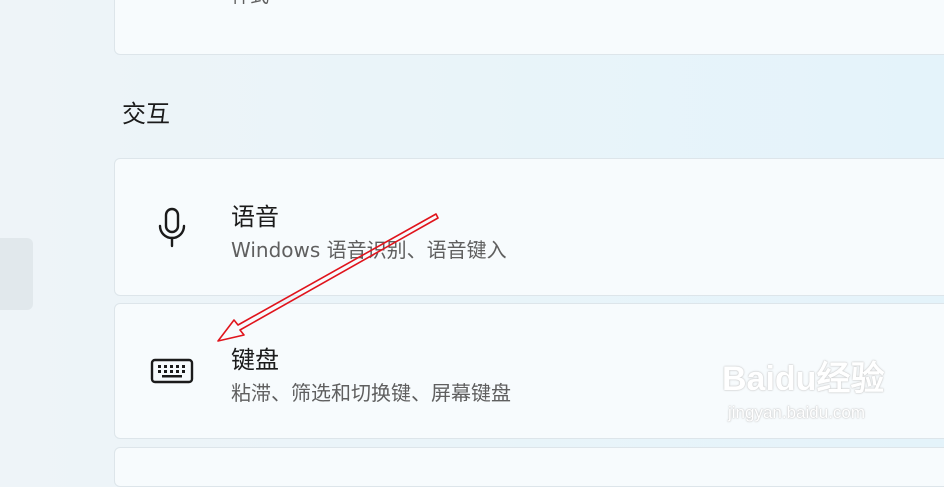  Describe the element at coordinates (255, 217) in the screenshot. I see `card-title: 语音` at that location.